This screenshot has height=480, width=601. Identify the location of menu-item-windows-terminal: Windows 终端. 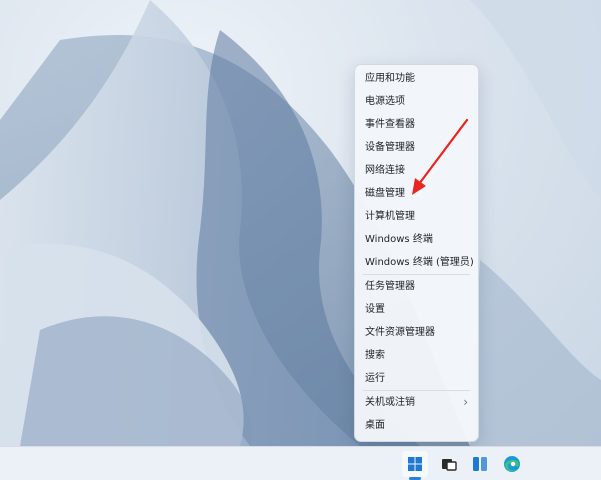
(416, 239).